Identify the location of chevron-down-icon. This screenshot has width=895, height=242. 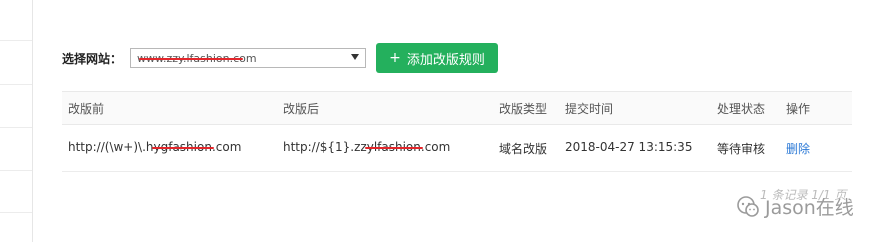
(355, 57).